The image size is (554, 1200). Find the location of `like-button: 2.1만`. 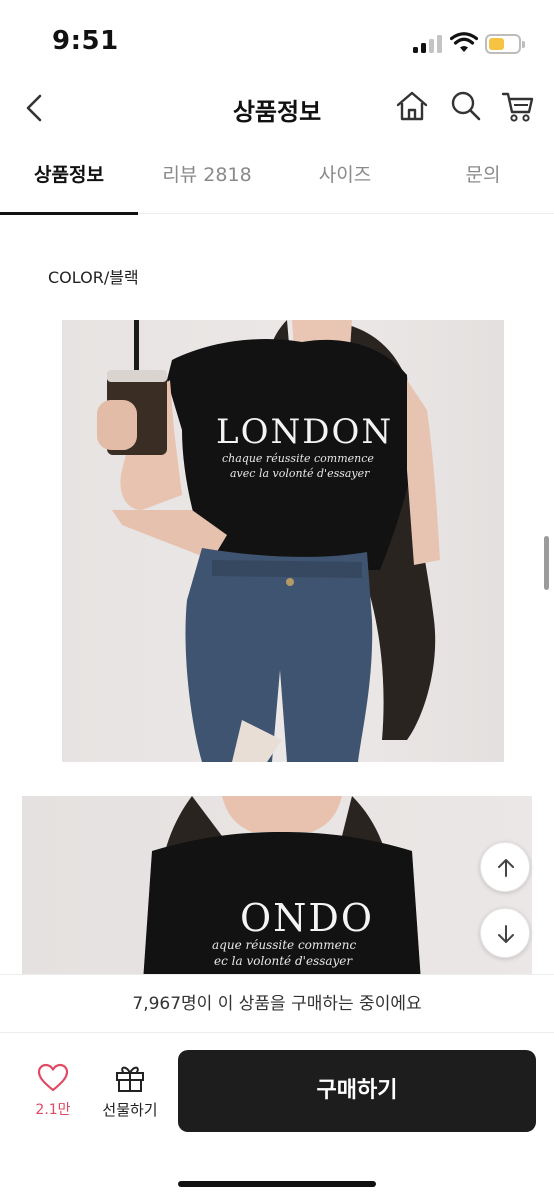

like-button: 2.1만 is located at coordinates (53, 1093).